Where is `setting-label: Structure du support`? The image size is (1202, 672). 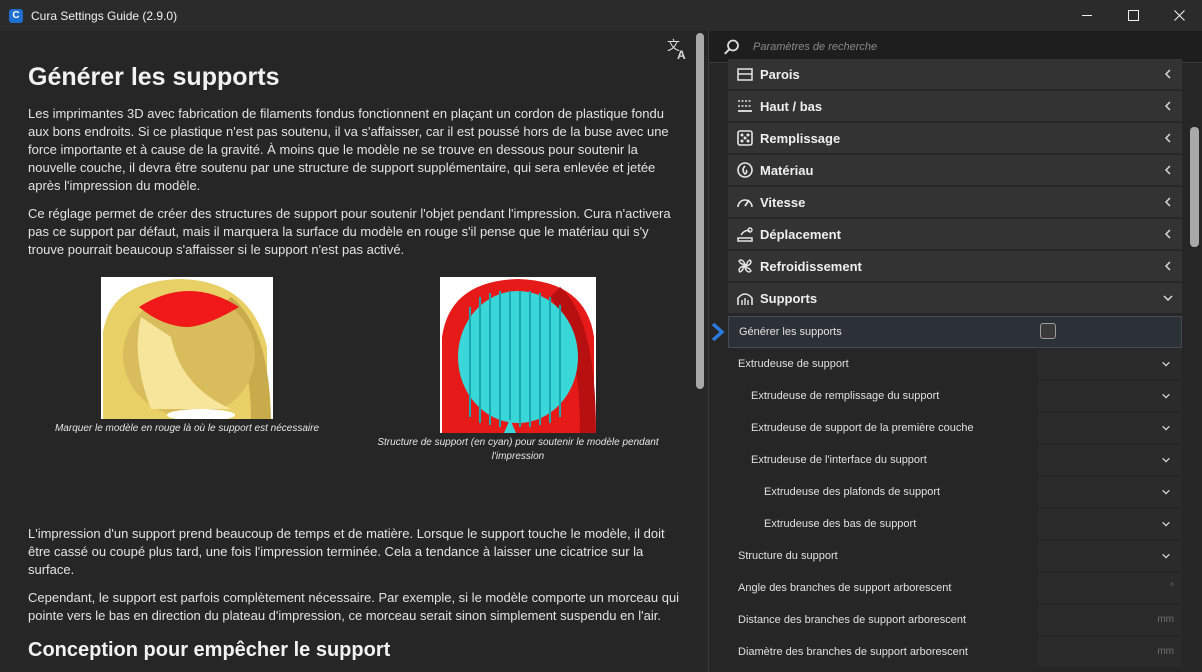
setting-label: Structure du support is located at coordinates (788, 556).